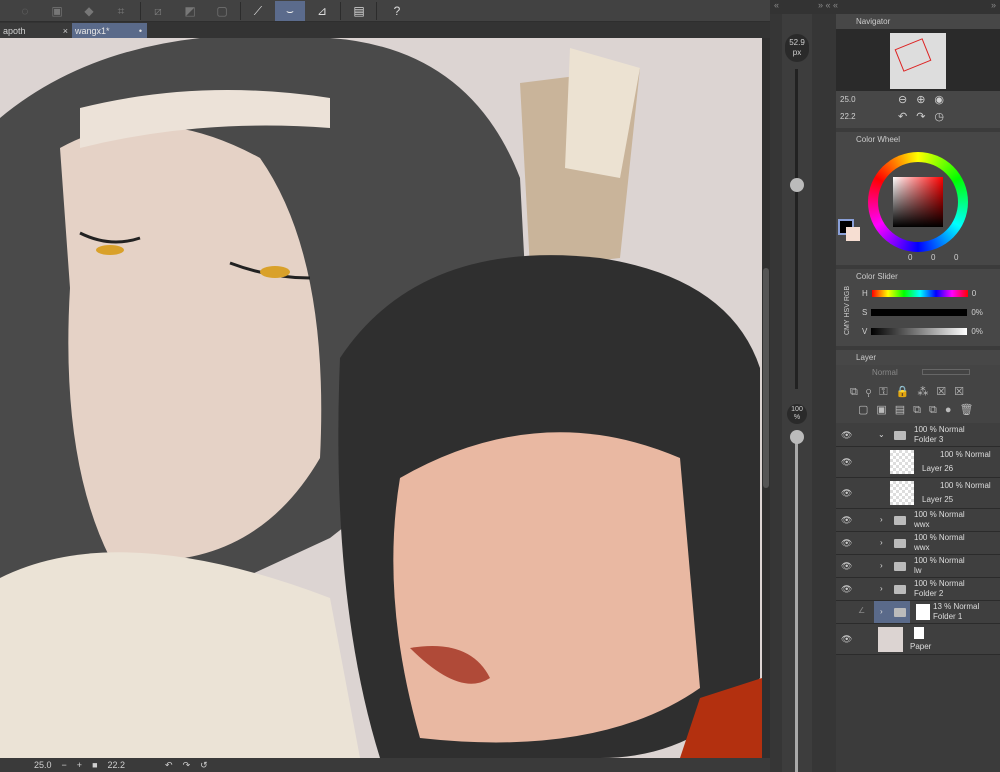  Describe the element at coordinates (766, 378) in the screenshot. I see `scroll-thumb` at that location.